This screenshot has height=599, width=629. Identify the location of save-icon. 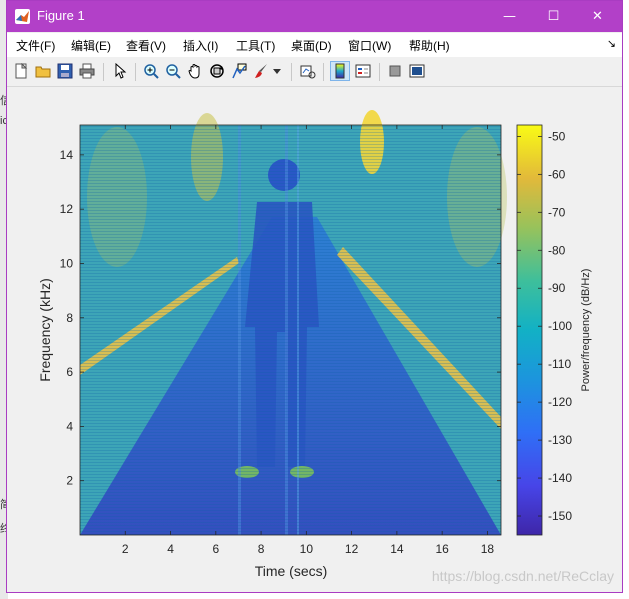
(65, 71).